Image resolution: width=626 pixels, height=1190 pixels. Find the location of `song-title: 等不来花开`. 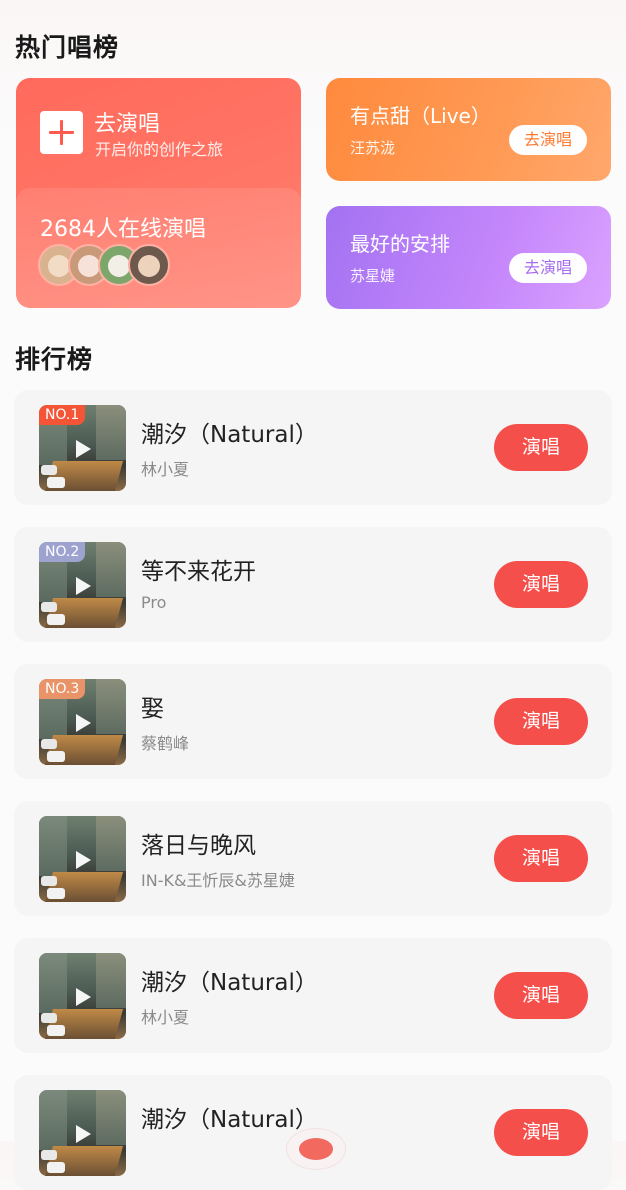

song-title: 等不来花开 is located at coordinates (198, 572).